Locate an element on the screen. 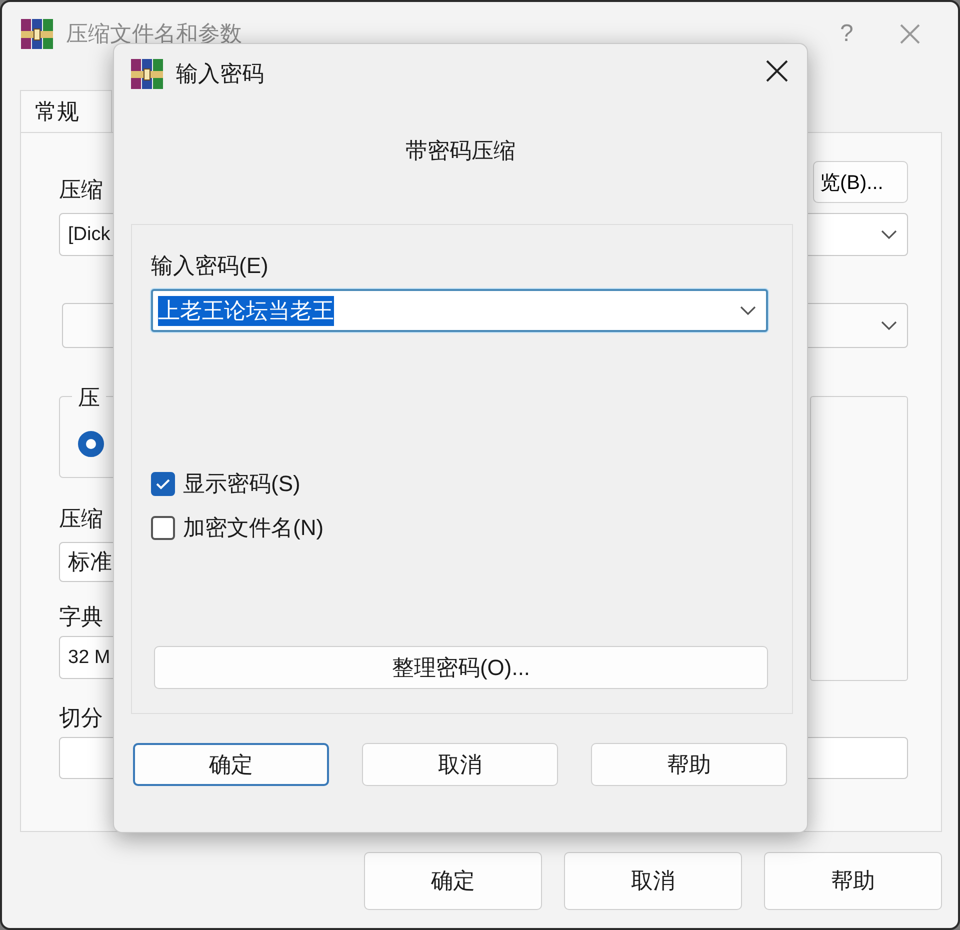 This screenshot has height=930, width=960. window-title: 压缩文件名和参数 is located at coordinates (154, 34).